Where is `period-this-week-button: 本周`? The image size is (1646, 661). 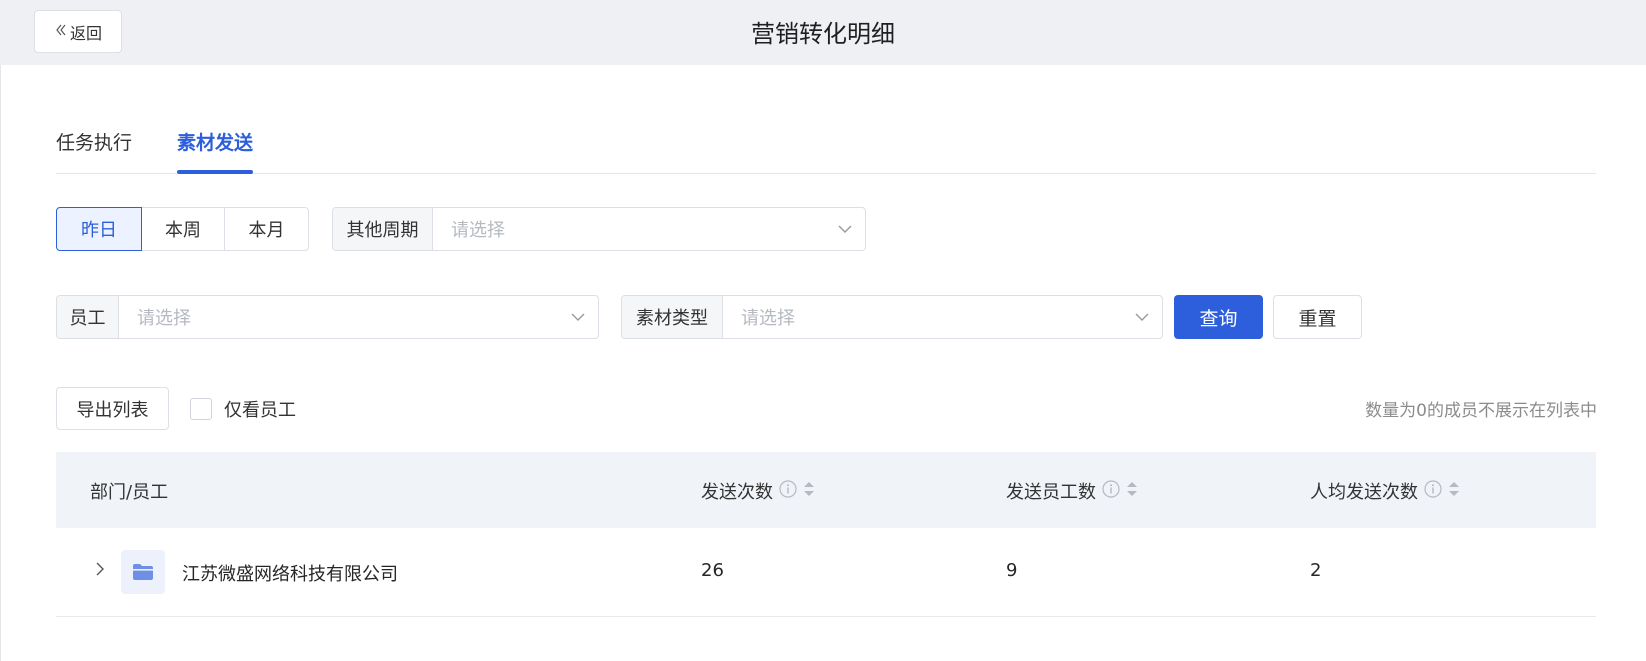 period-this-week-button: 本周 is located at coordinates (183, 229).